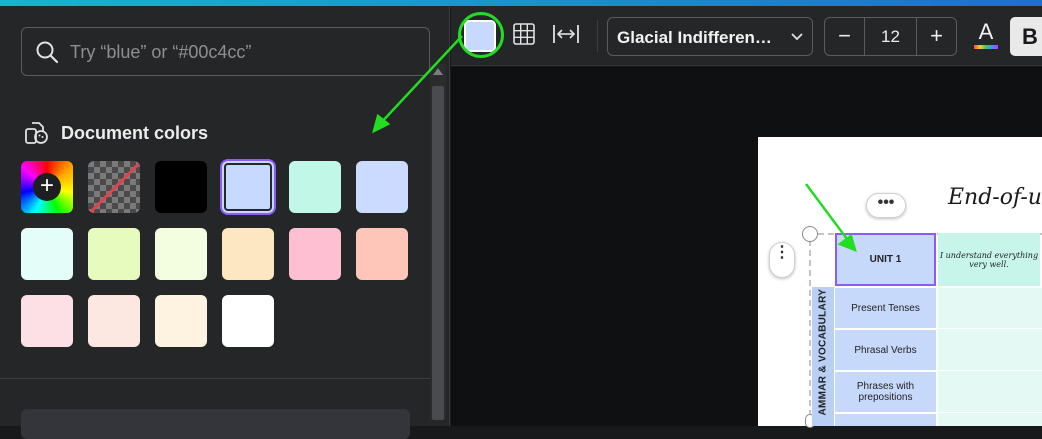 Image resolution: width=1042 pixels, height=439 pixels. I want to click on chevron-down-icon, so click(797, 37).